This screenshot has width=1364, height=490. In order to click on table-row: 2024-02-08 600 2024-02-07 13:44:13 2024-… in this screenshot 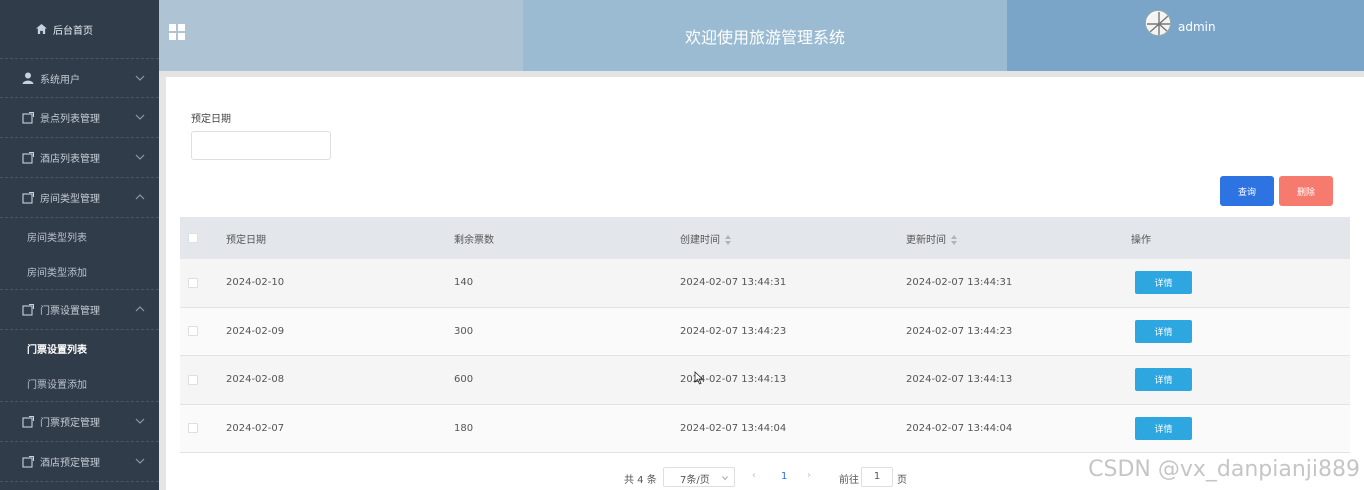, I will do `click(765, 380)`.